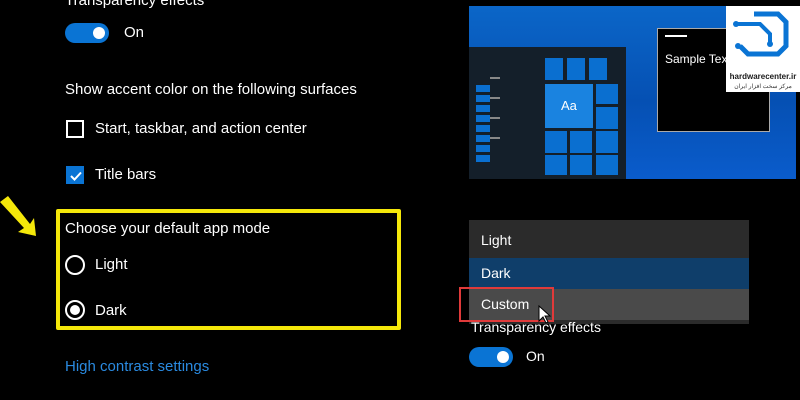  Describe the element at coordinates (111, 264) in the screenshot. I see `light-mode-label: Light` at that location.